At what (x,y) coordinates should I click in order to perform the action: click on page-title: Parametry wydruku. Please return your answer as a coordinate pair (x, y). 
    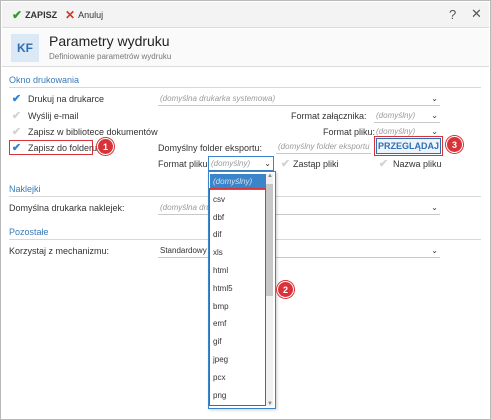
    Looking at the image, I should click on (109, 41).